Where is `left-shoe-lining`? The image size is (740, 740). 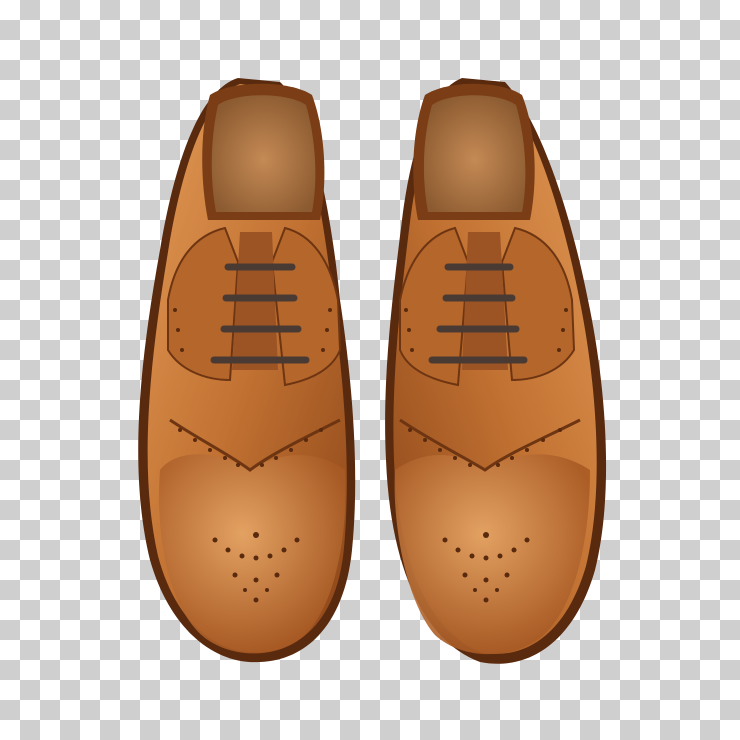
left-shoe-lining is located at coordinates (263, 153).